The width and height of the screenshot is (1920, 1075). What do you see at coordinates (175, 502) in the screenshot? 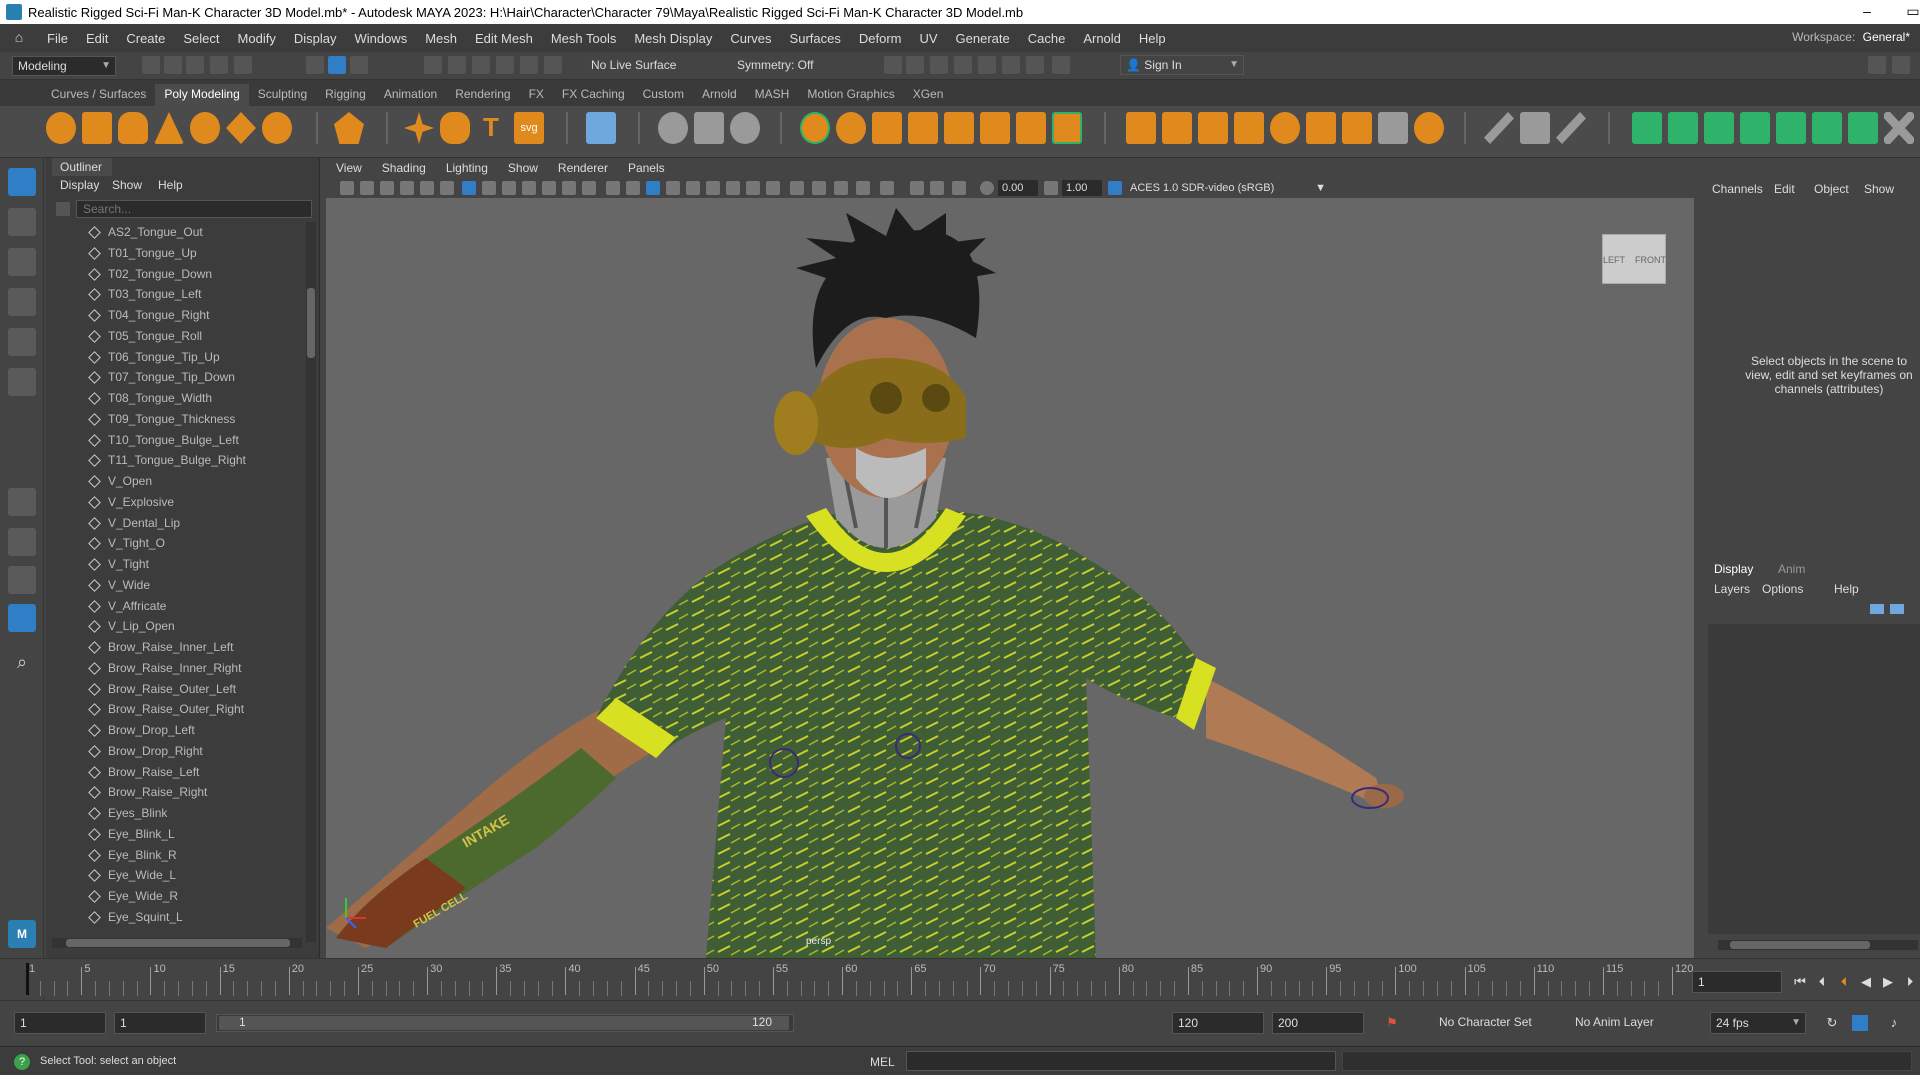
I see `outliner-item: V_Explosive` at bounding box center [175, 502].